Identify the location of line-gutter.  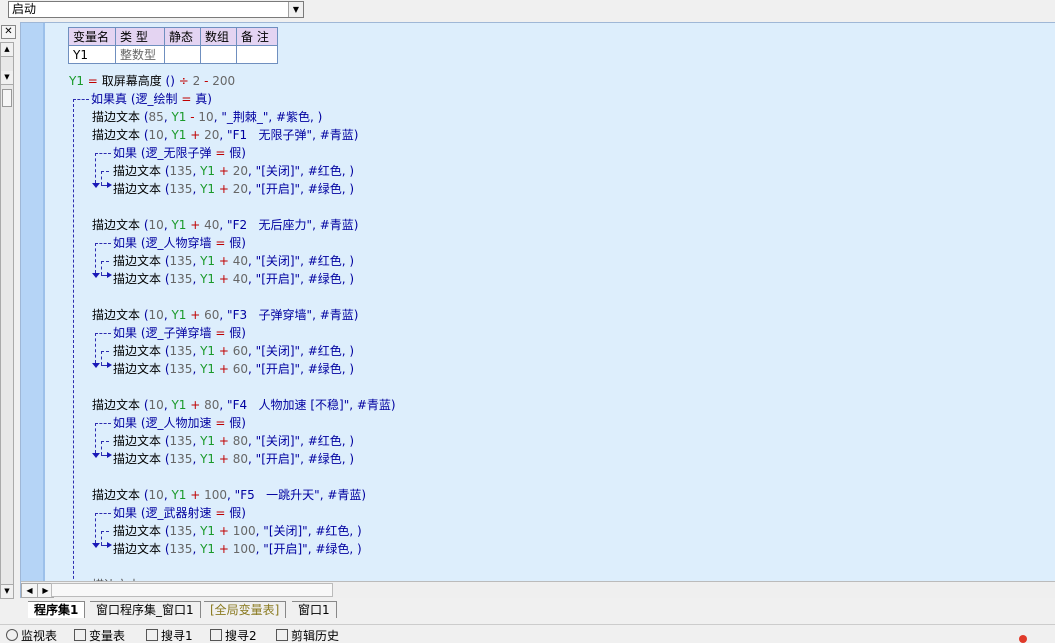
(32, 310).